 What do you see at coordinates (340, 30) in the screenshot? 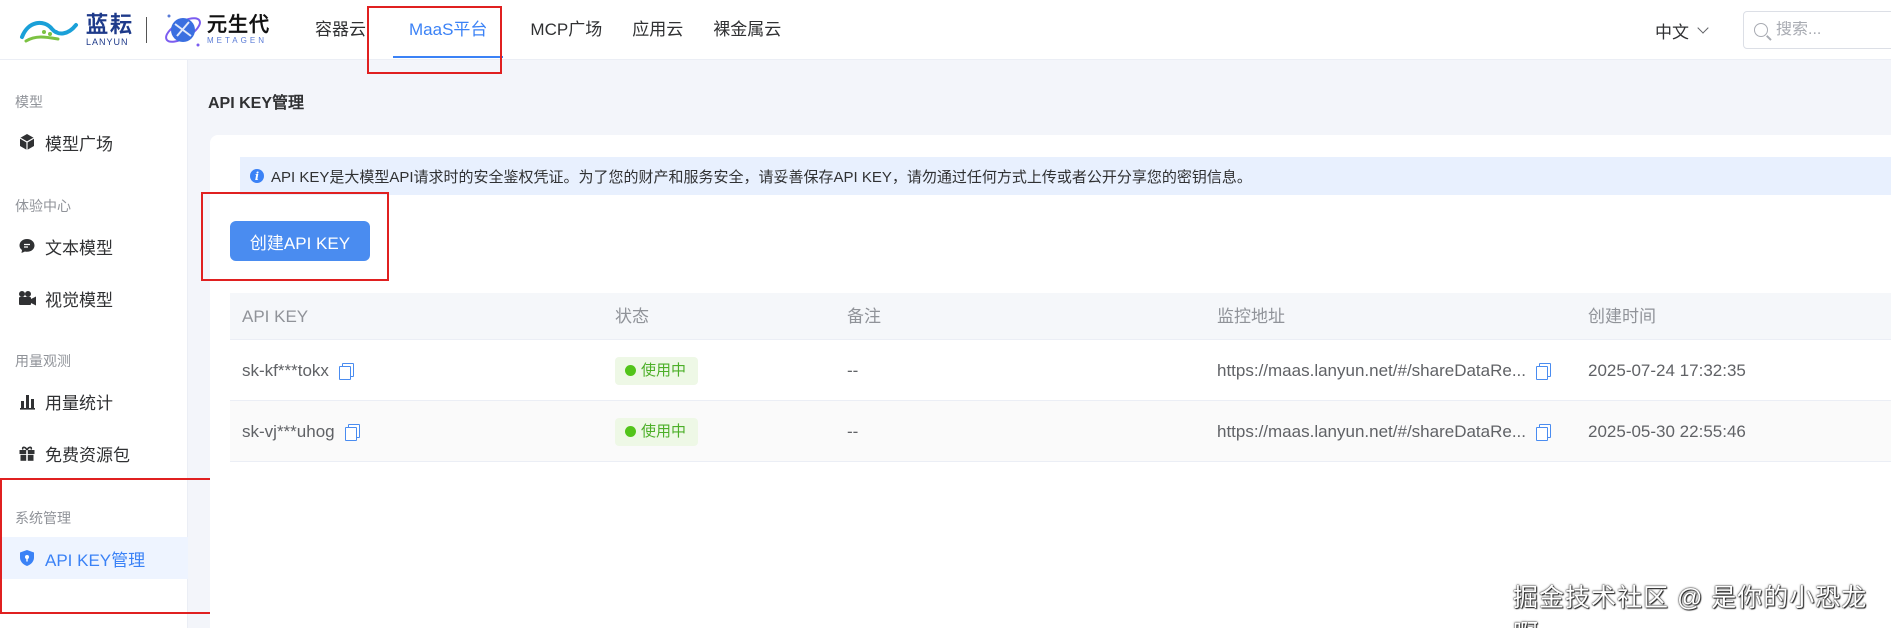
I see `nav-item-container-cloud: 容器云` at bounding box center [340, 30].